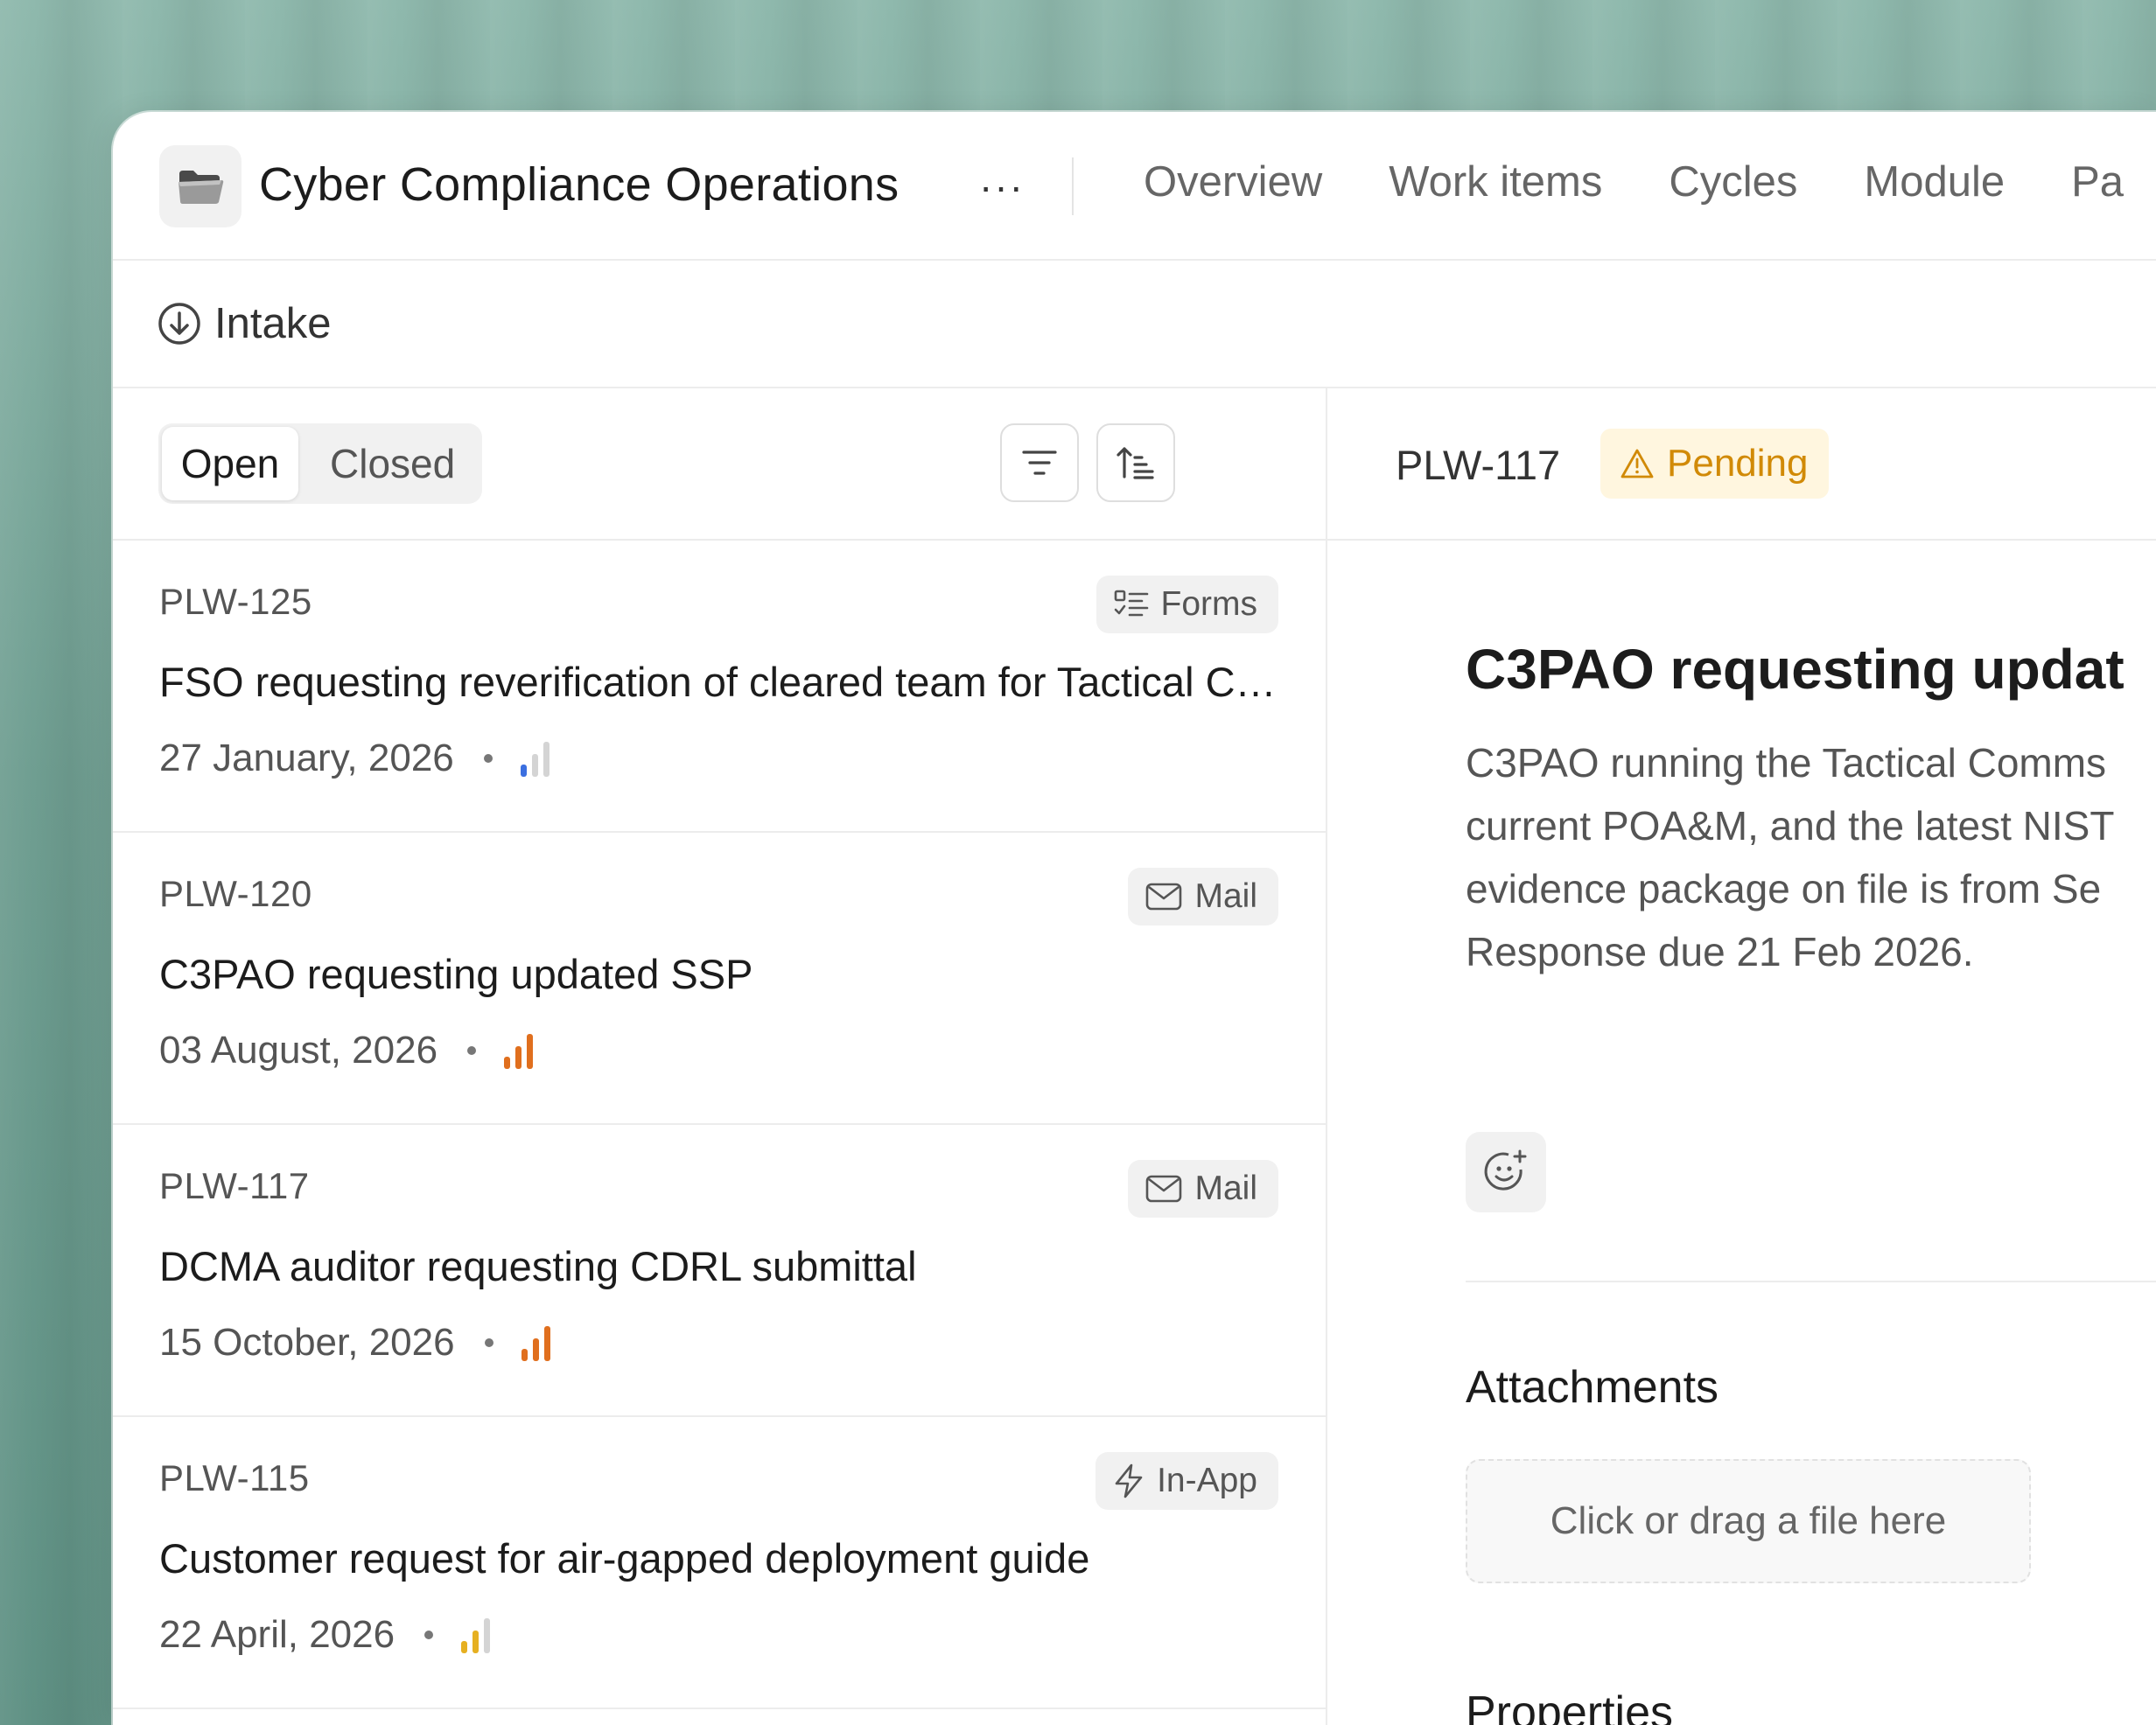 The width and height of the screenshot is (2156, 1725). I want to click on dropzone-label: Click or drag a file here, so click(1748, 1520).